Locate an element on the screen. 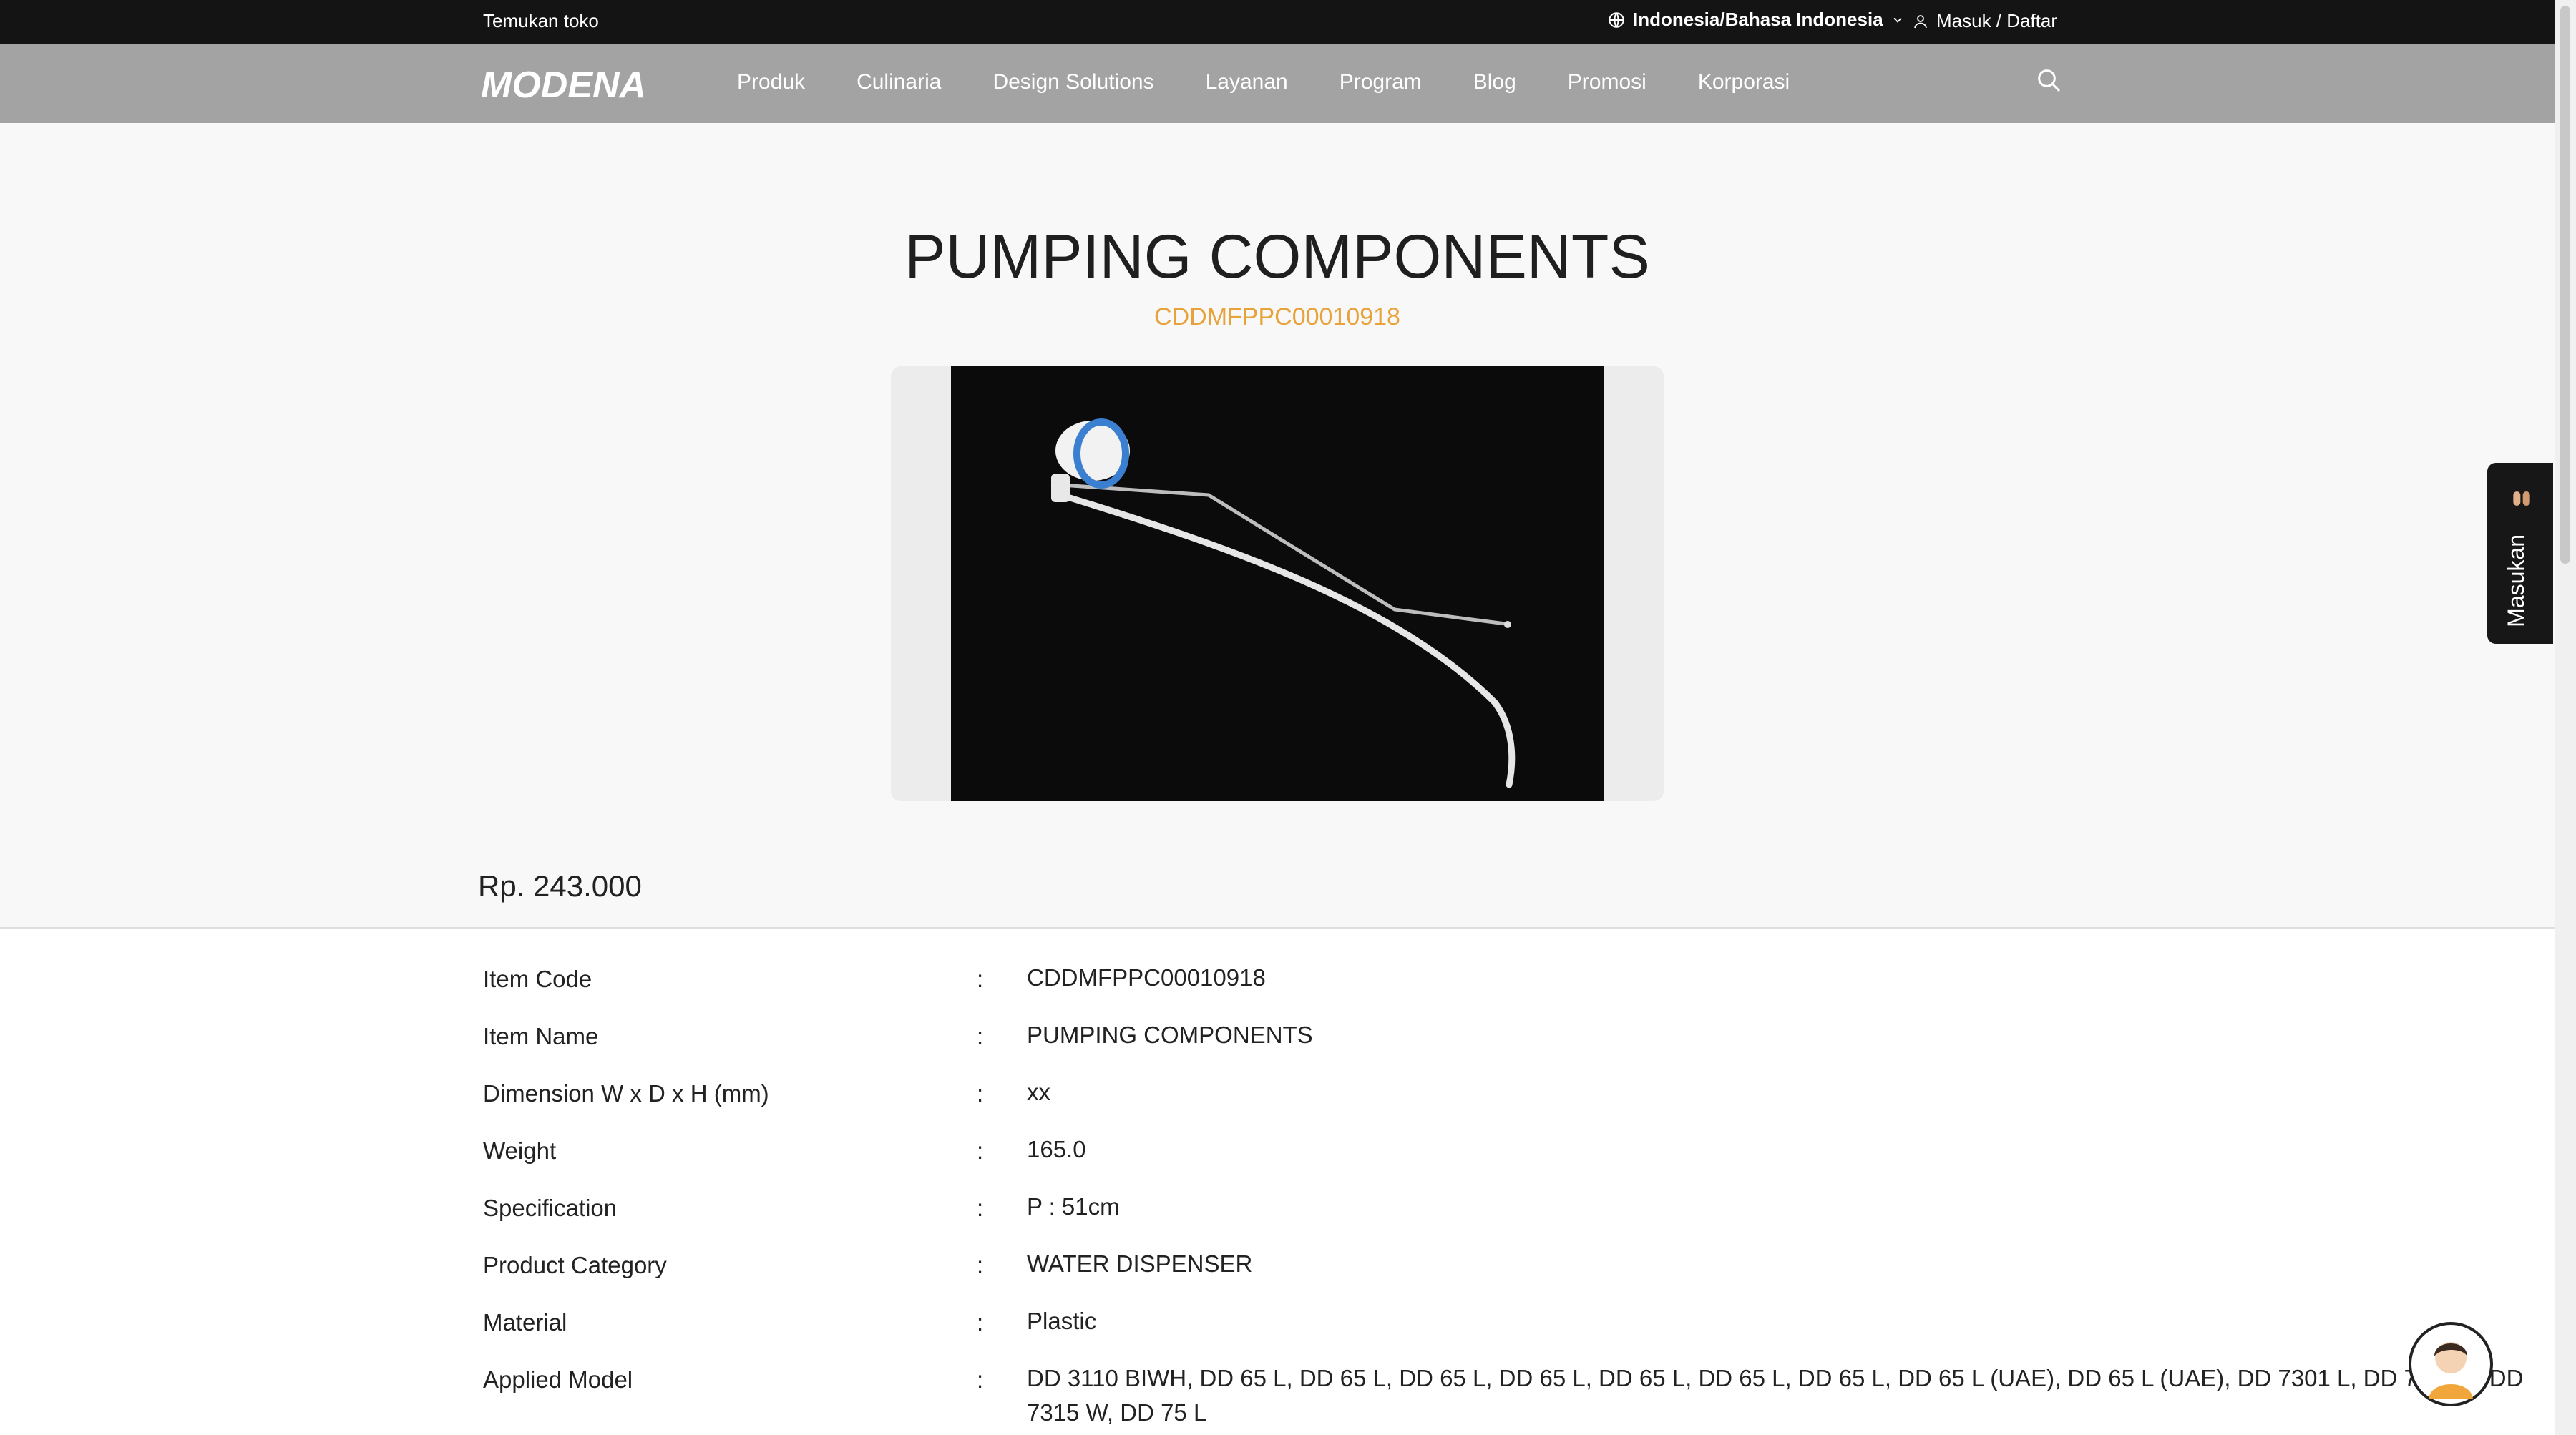  spec-key: Product Category is located at coordinates (575, 1265).